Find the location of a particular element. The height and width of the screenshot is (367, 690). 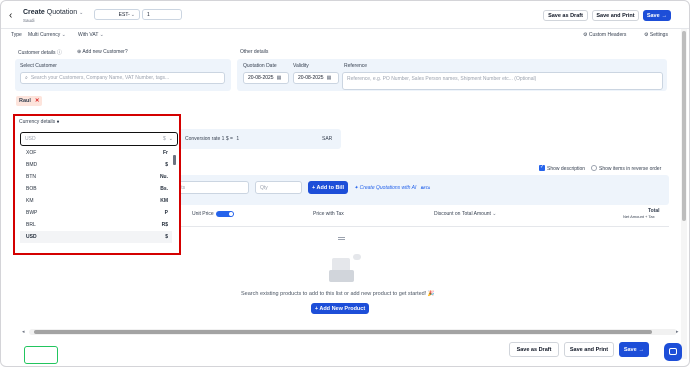

ai-link: ✦ Create Quotations with AI BETA is located at coordinates (392, 188).